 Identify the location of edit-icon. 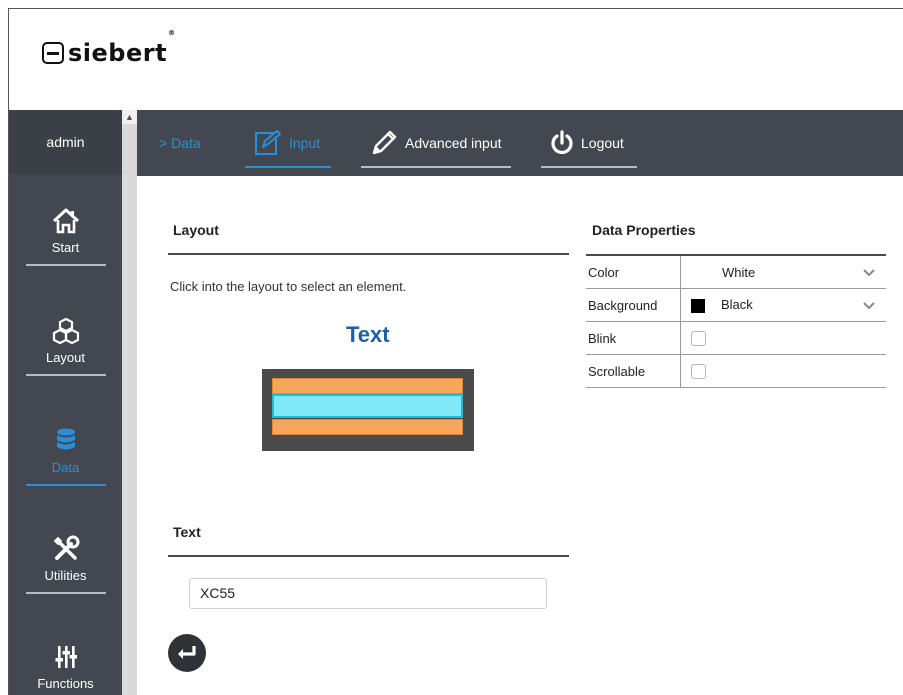
(268, 142).